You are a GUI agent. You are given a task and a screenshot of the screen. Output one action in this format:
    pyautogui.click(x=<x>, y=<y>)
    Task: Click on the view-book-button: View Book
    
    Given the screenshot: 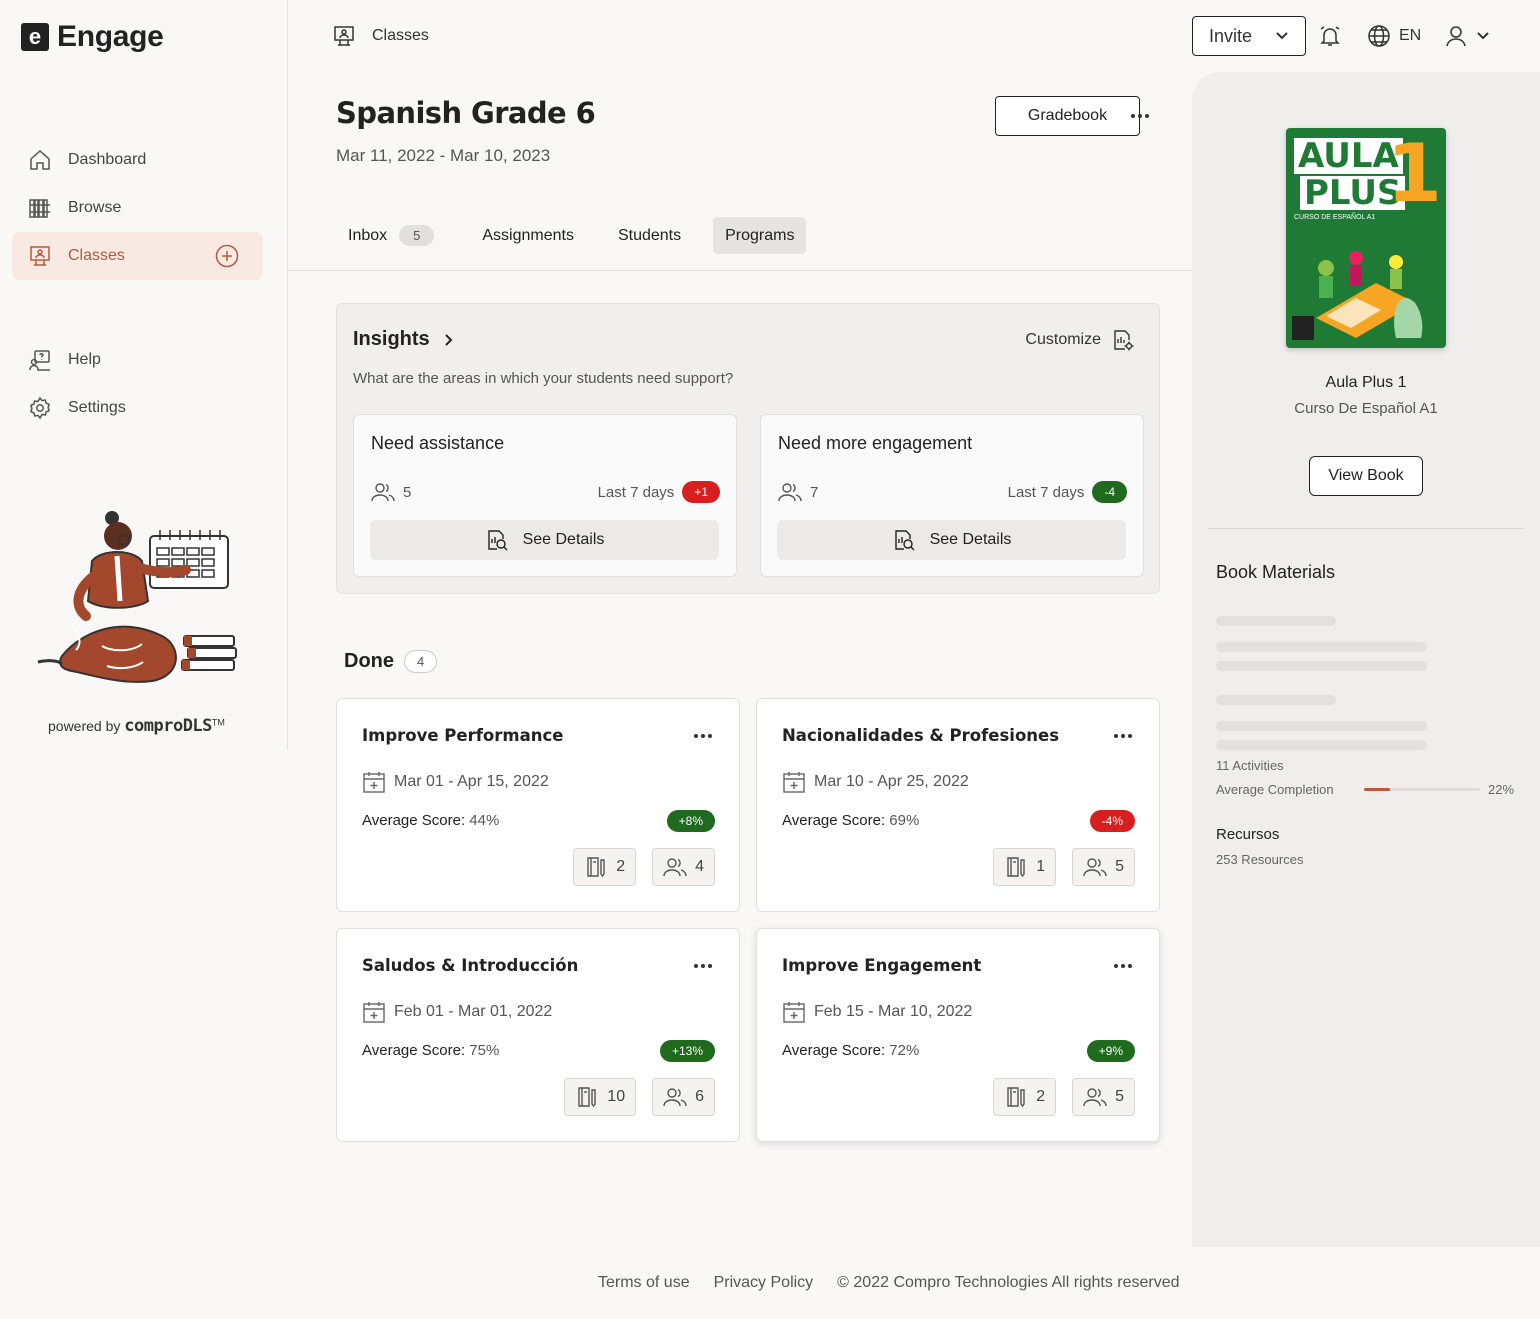 What is the action you would take?
    pyautogui.click(x=1366, y=476)
    